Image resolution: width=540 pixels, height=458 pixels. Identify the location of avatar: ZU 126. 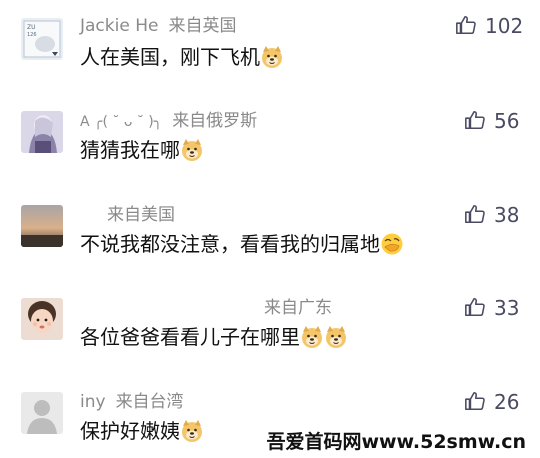
(42, 39).